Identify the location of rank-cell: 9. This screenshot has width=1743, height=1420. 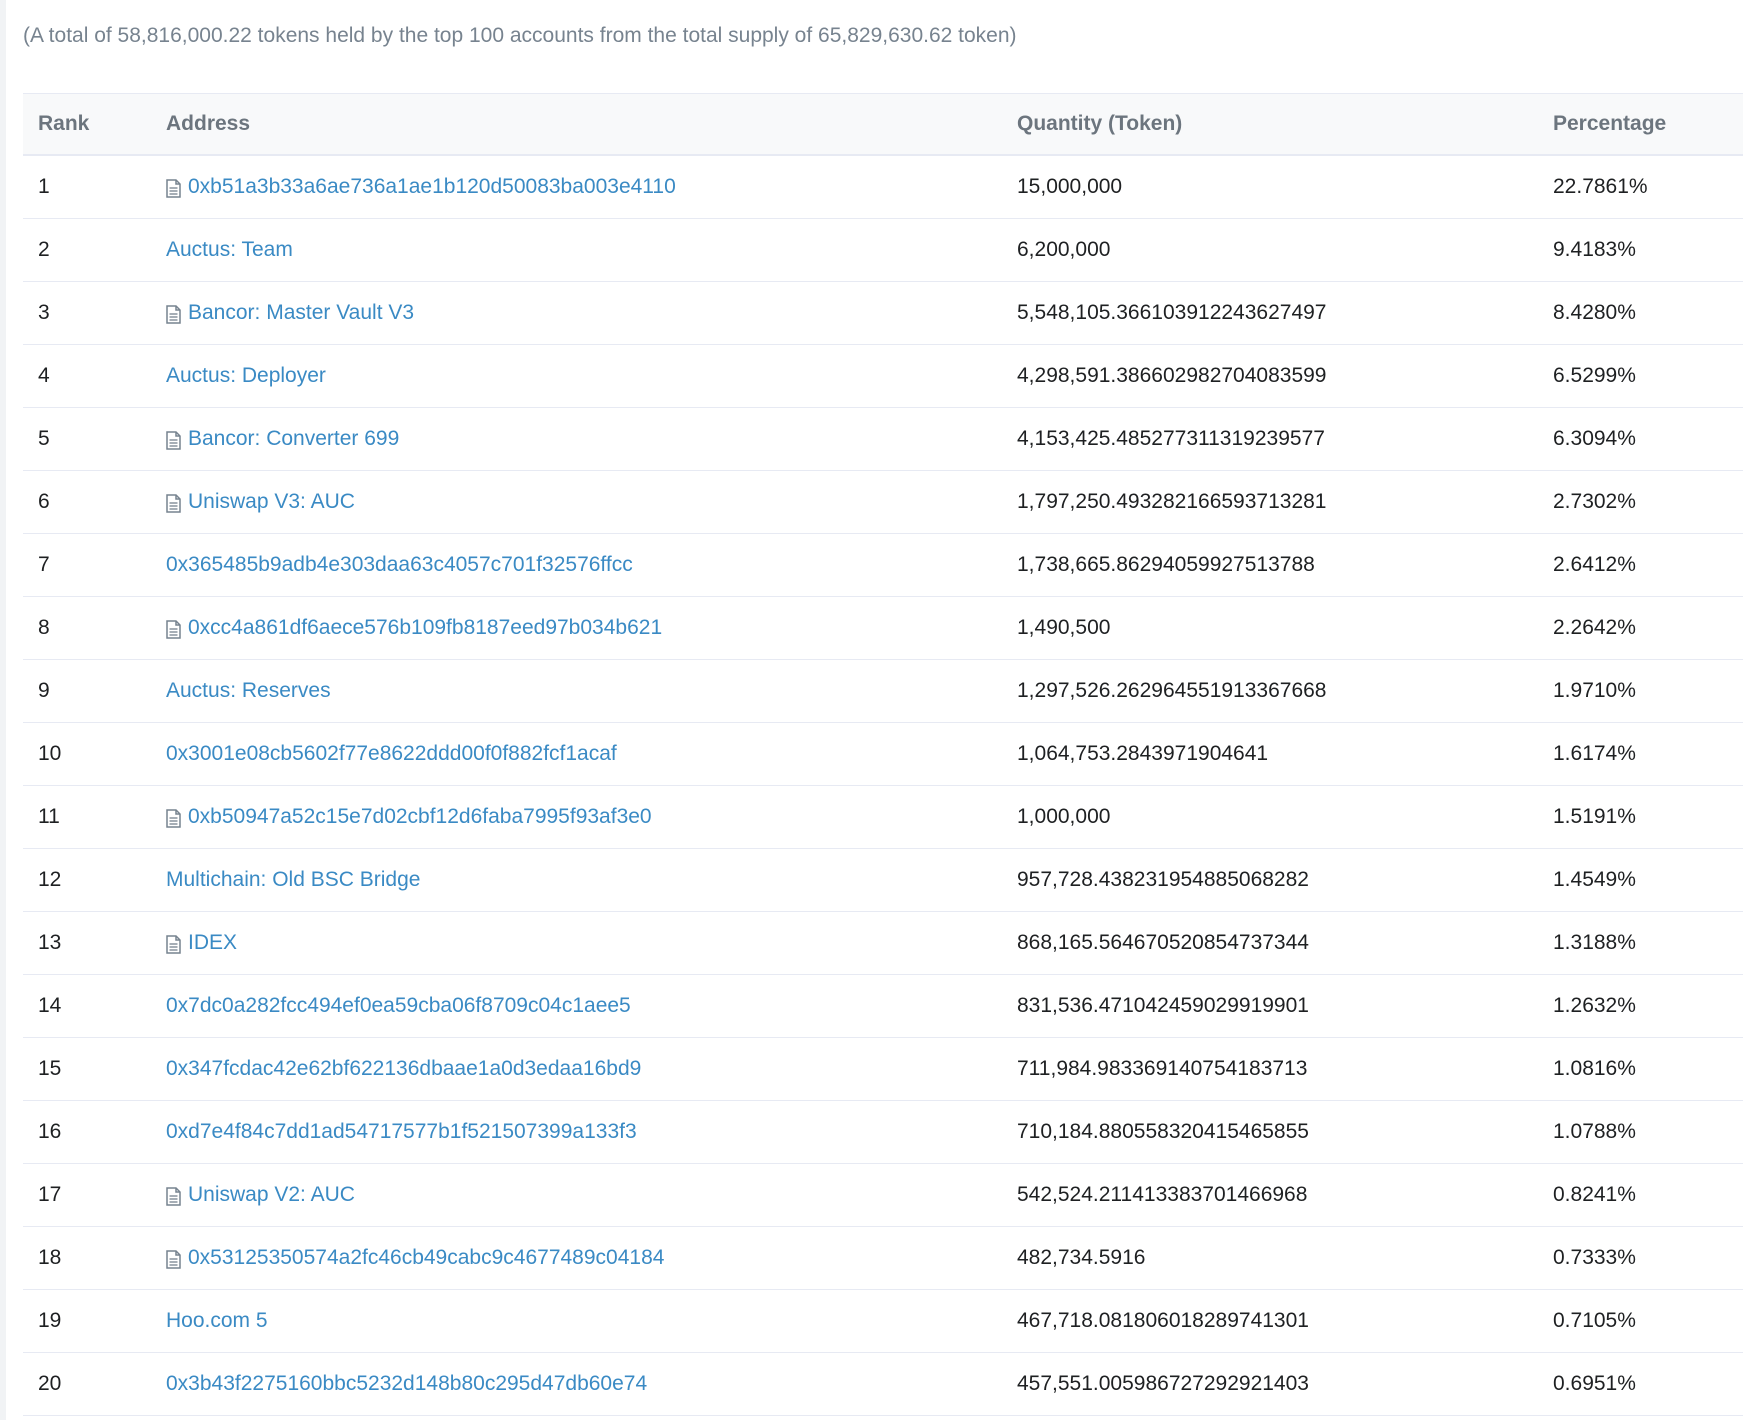
(44, 690).